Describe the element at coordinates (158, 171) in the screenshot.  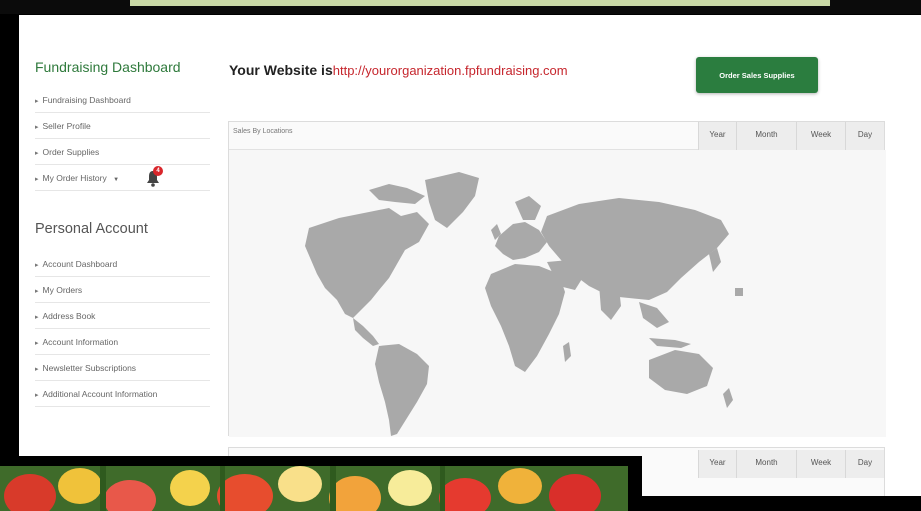
I see `notification-badge: 4` at that location.